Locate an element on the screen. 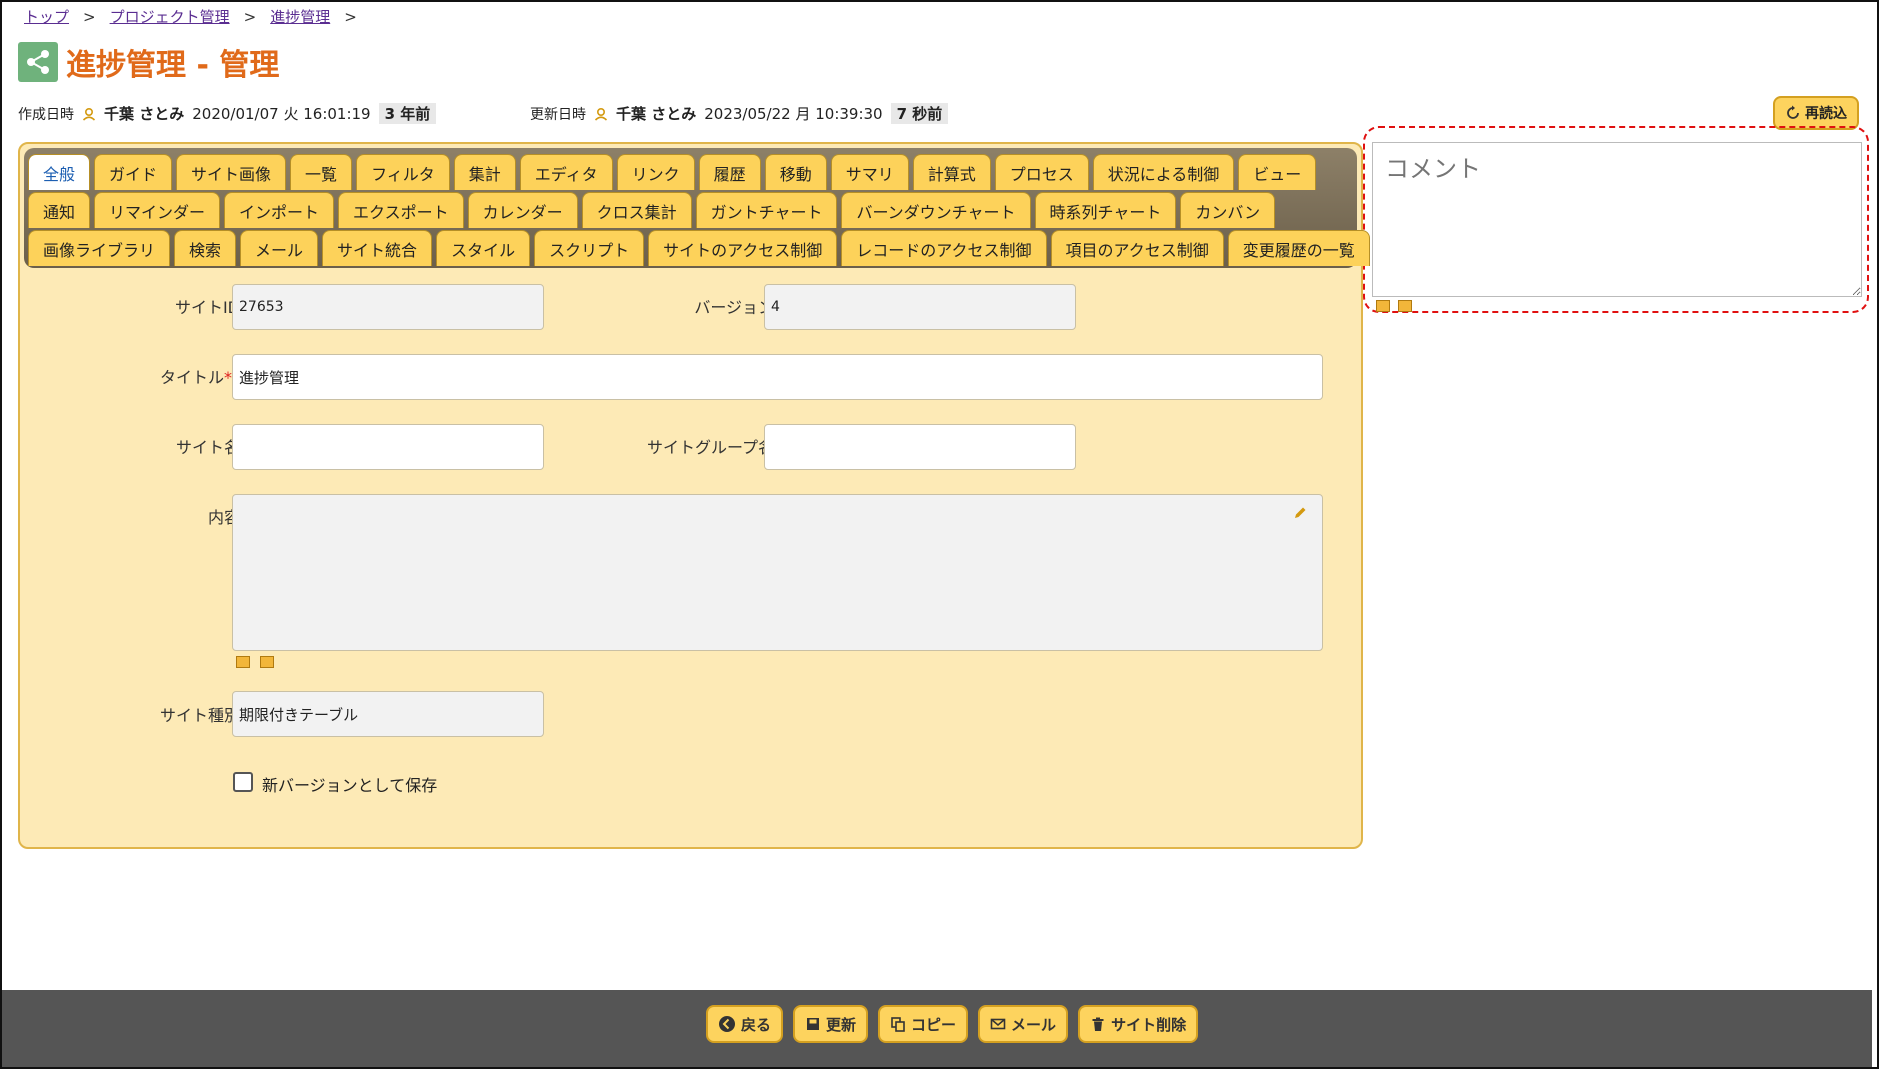 This screenshot has width=1879, height=1069. content-tools is located at coordinates (255, 662).